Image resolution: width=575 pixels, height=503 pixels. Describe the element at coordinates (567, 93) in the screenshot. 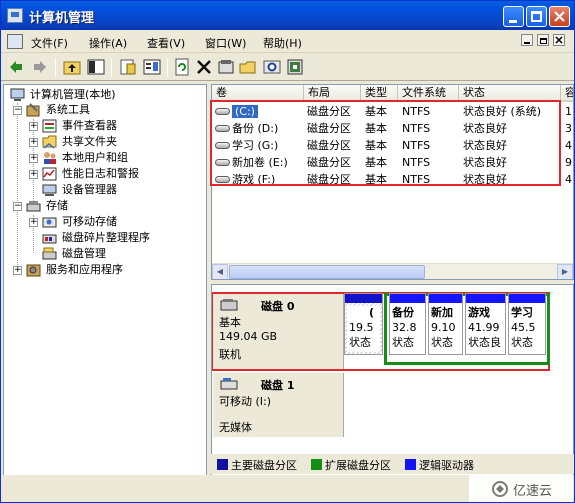

I see `column-header-capacity: 容` at that location.